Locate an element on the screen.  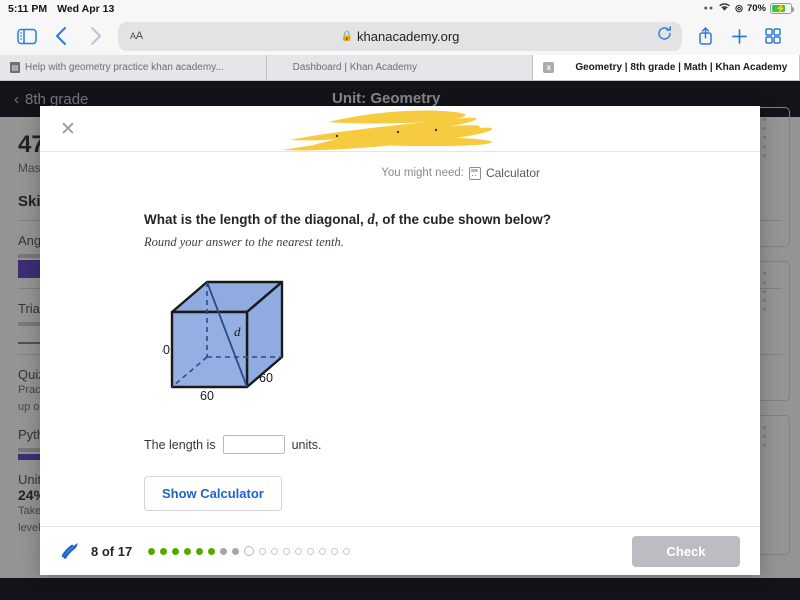
reload-icon is located at coordinates (664, 36).